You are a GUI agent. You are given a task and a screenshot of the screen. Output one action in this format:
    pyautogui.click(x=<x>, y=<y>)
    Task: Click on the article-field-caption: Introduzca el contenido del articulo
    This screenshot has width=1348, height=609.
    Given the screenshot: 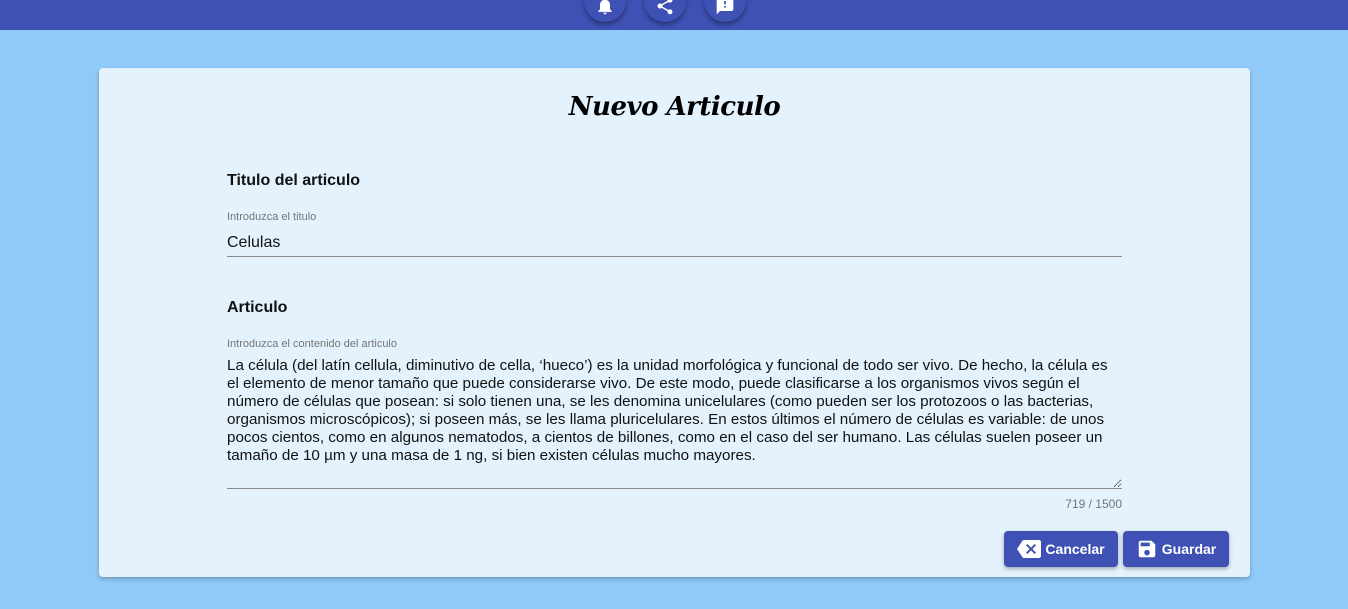 What is the action you would take?
    pyautogui.click(x=312, y=344)
    